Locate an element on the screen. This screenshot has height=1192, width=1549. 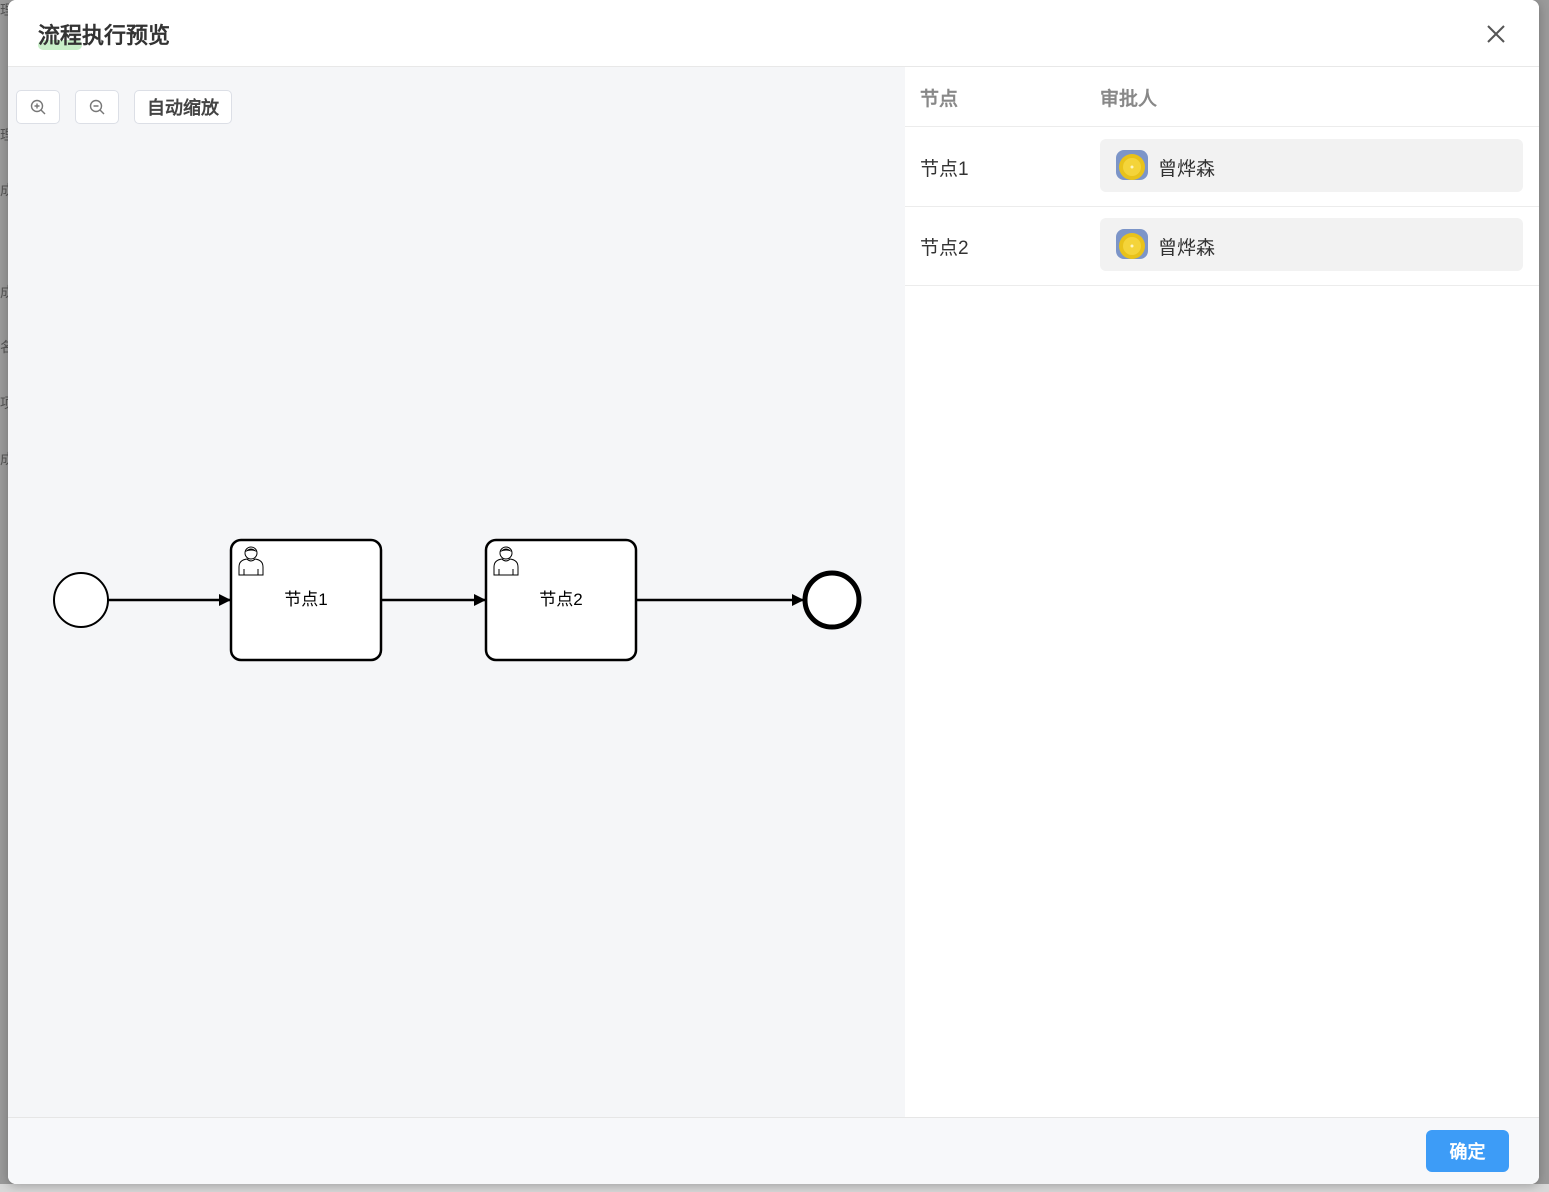
table-row: 节点2 曾烨森 is located at coordinates (1222, 246).